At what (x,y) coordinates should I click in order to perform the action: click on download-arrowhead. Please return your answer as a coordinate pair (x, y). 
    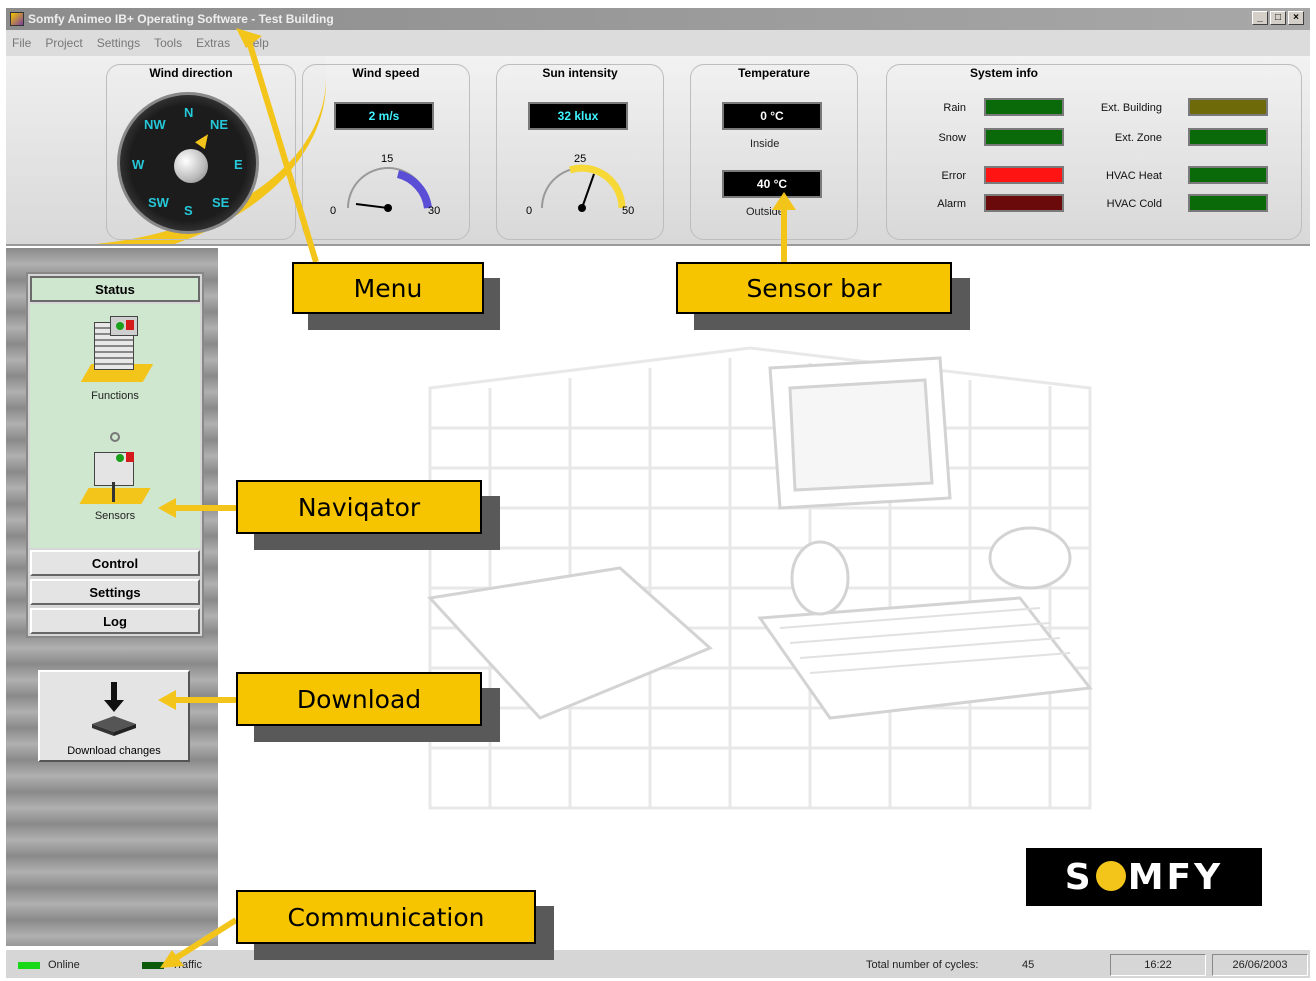
    Looking at the image, I should click on (167, 700).